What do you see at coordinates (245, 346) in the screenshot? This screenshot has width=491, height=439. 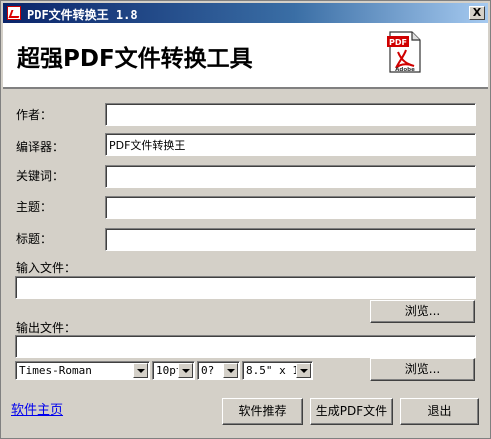 I see `output-file-field` at bounding box center [245, 346].